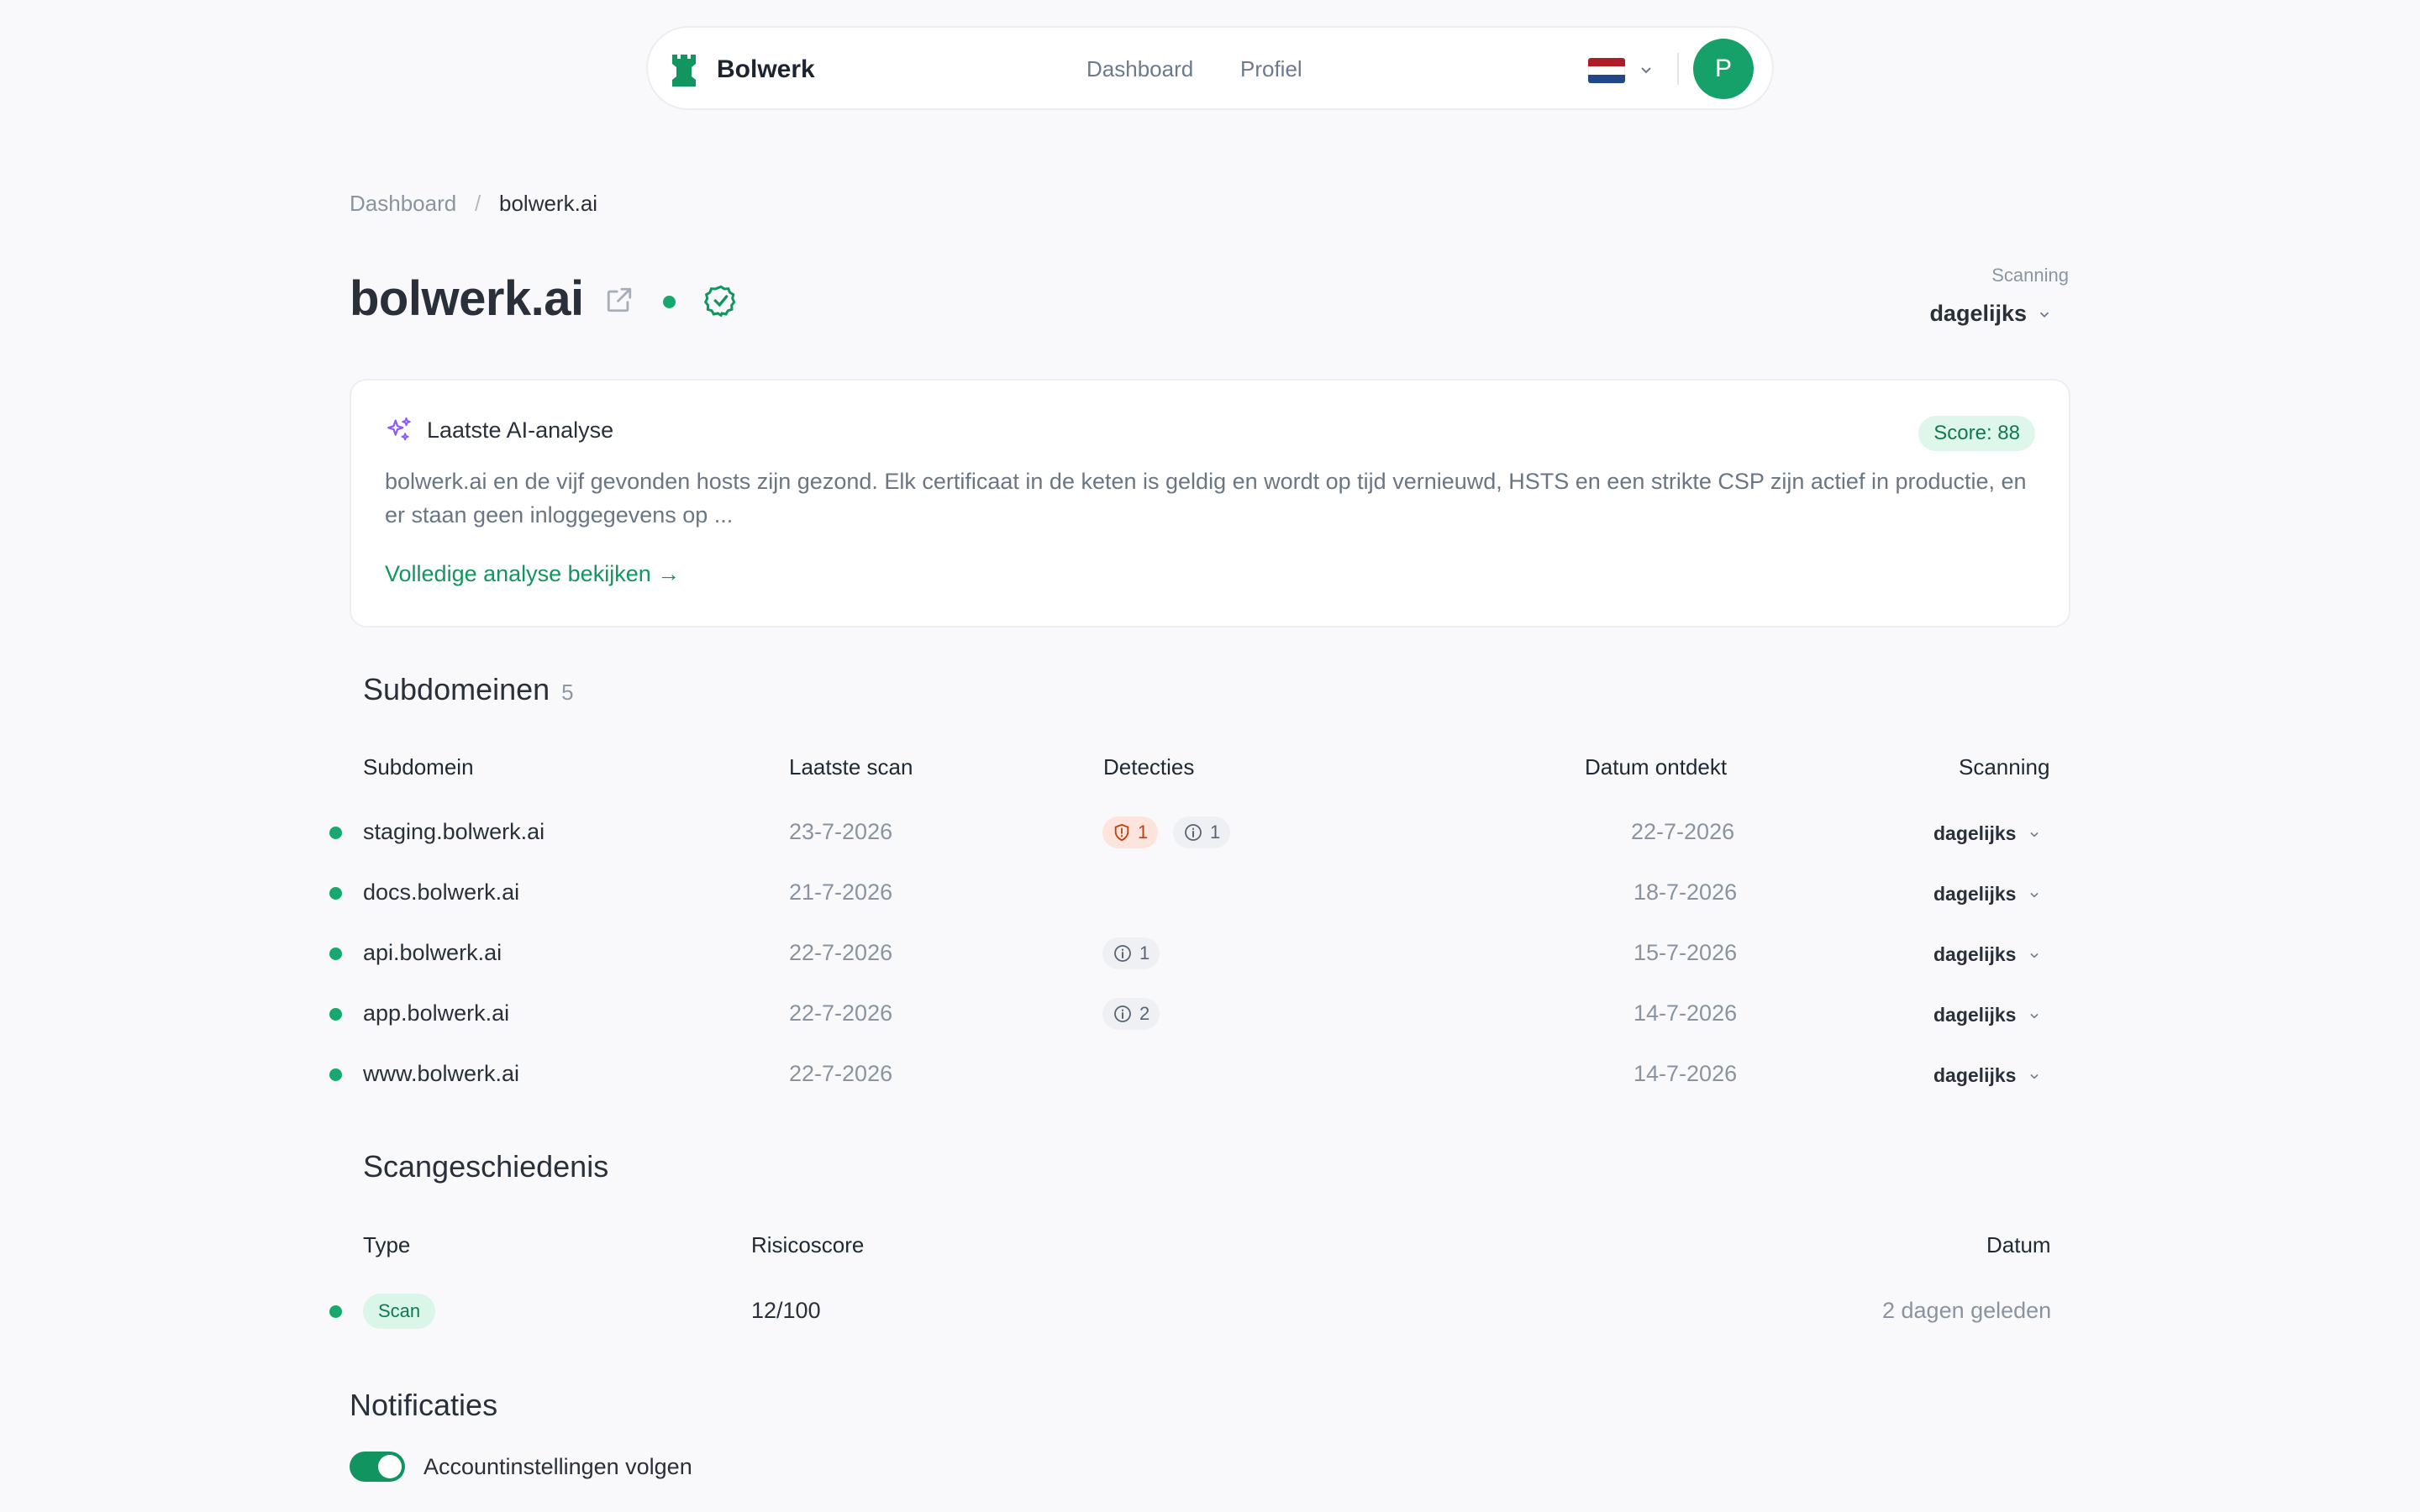  Describe the element at coordinates (1683, 831) in the screenshot. I see `discovered-date: 22-7-2026` at that location.